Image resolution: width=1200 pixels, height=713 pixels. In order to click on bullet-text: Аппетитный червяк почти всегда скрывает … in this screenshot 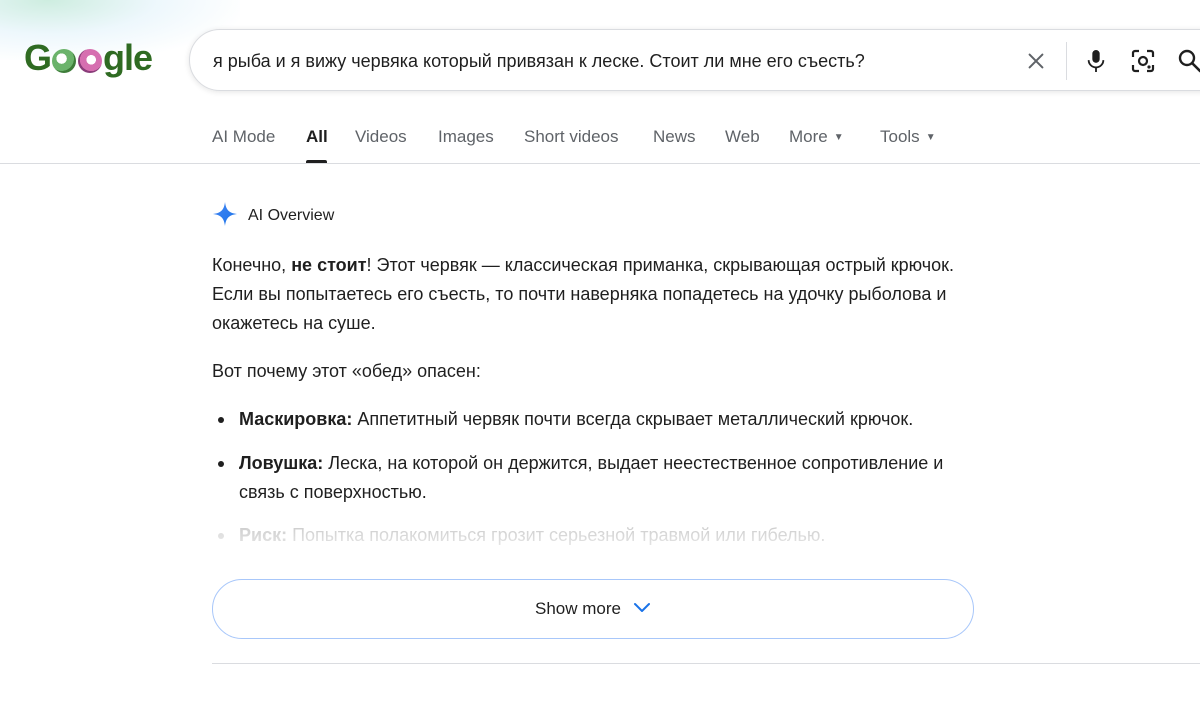, I will do `click(633, 419)`.